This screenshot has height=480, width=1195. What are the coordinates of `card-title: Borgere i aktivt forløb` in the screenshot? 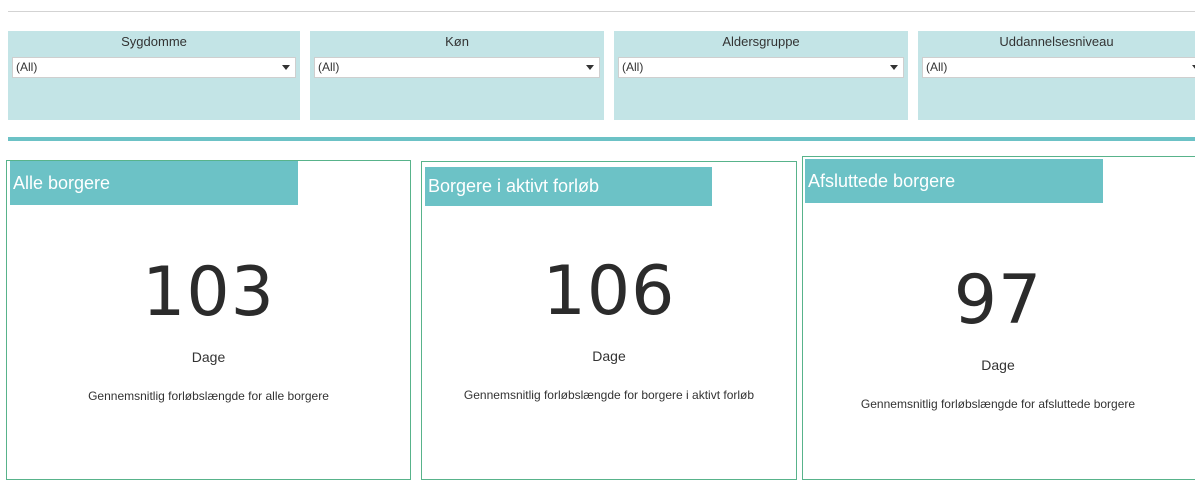 It's located at (568, 186).